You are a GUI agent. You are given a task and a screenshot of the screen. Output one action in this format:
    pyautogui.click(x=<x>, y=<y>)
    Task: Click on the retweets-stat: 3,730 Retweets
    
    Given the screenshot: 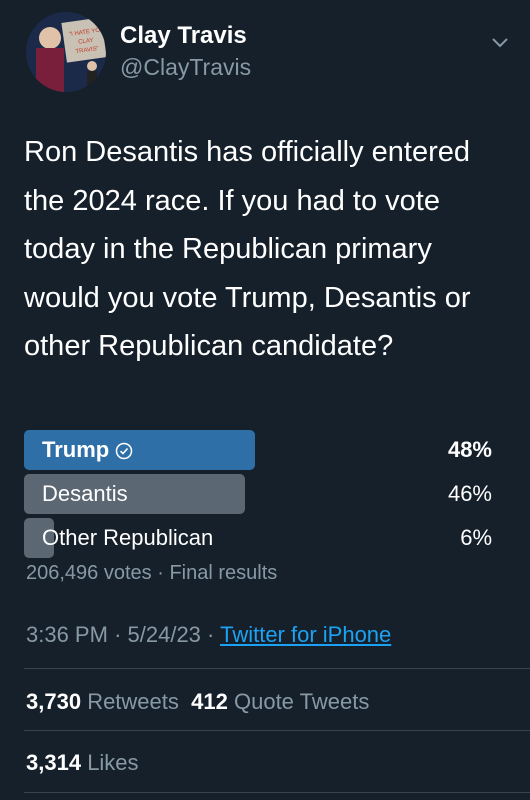 What is the action you would take?
    pyautogui.click(x=102, y=701)
    